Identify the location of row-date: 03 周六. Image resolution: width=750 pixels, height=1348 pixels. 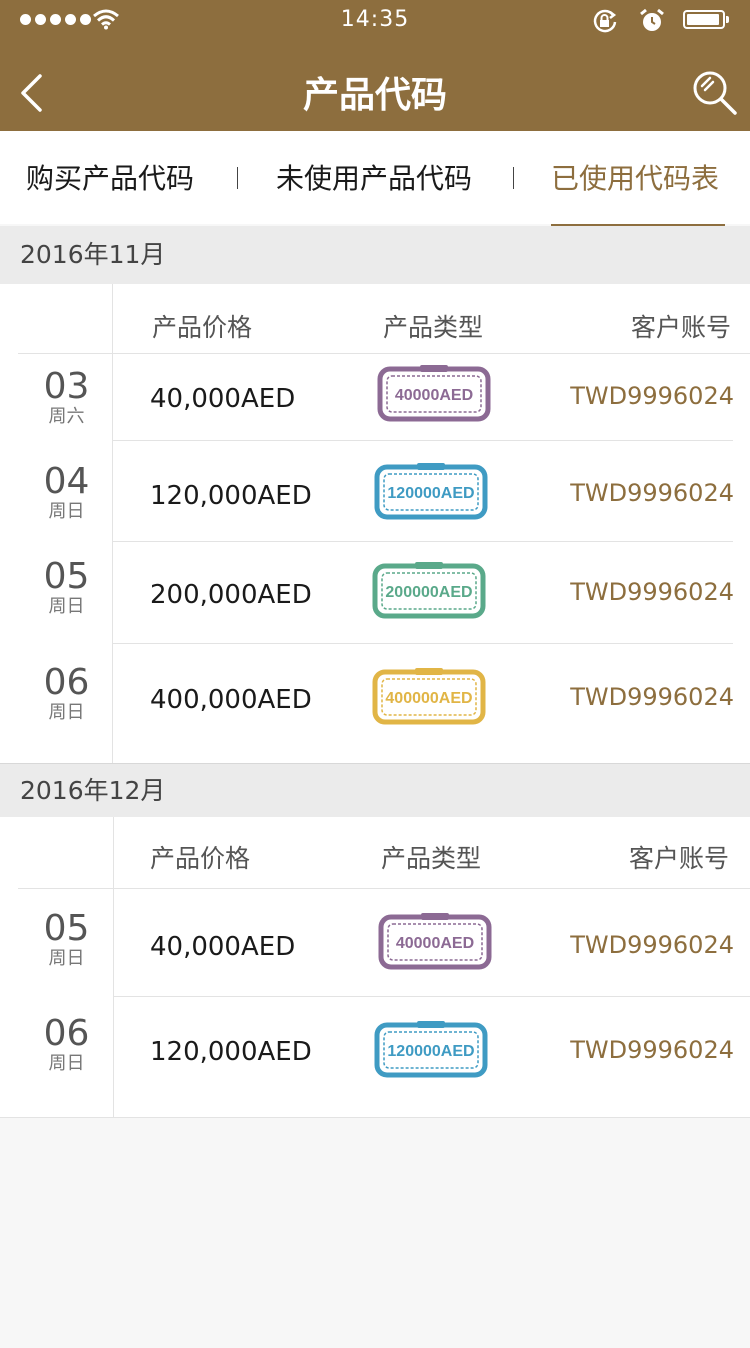
(66, 398).